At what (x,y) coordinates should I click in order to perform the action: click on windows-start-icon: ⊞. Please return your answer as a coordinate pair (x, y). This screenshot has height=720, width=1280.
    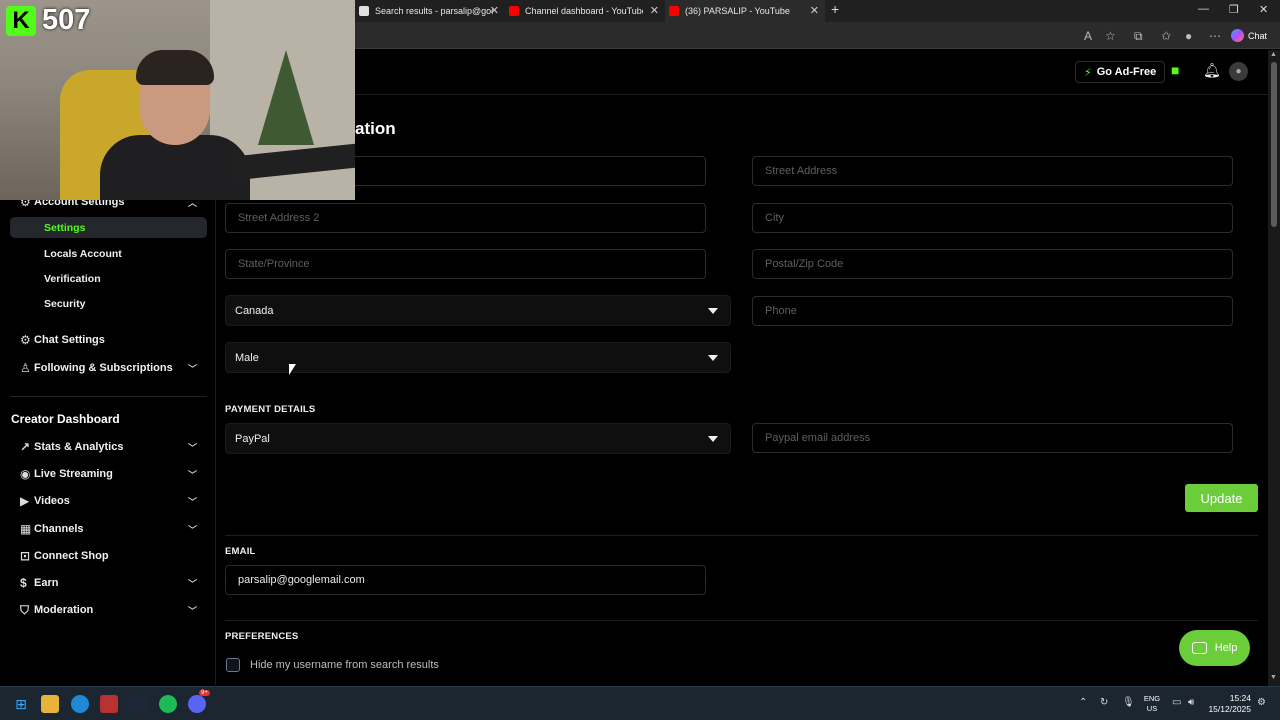
    Looking at the image, I should click on (21, 704).